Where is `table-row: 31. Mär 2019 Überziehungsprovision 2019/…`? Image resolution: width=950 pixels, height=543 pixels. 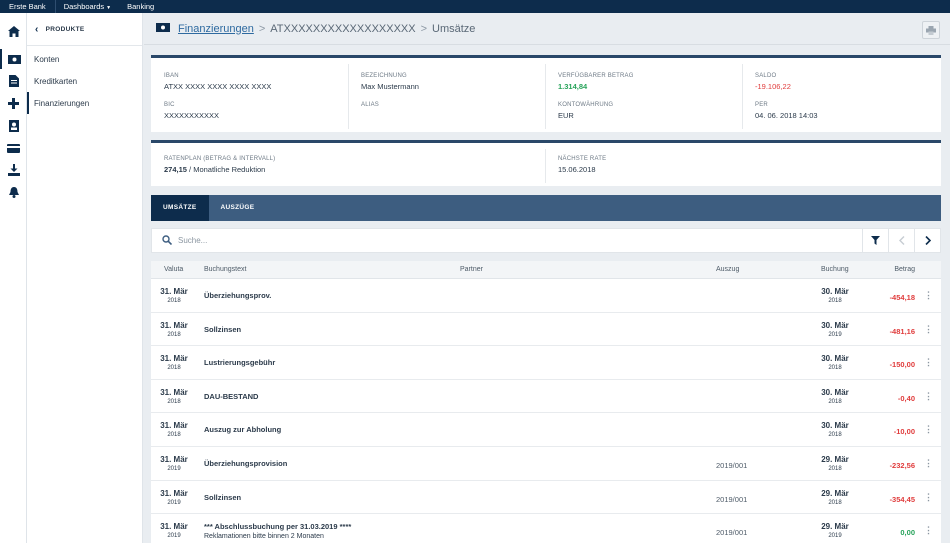
table-row: 31. Mär 2019 Überziehungsprovision 2019/… is located at coordinates (546, 464).